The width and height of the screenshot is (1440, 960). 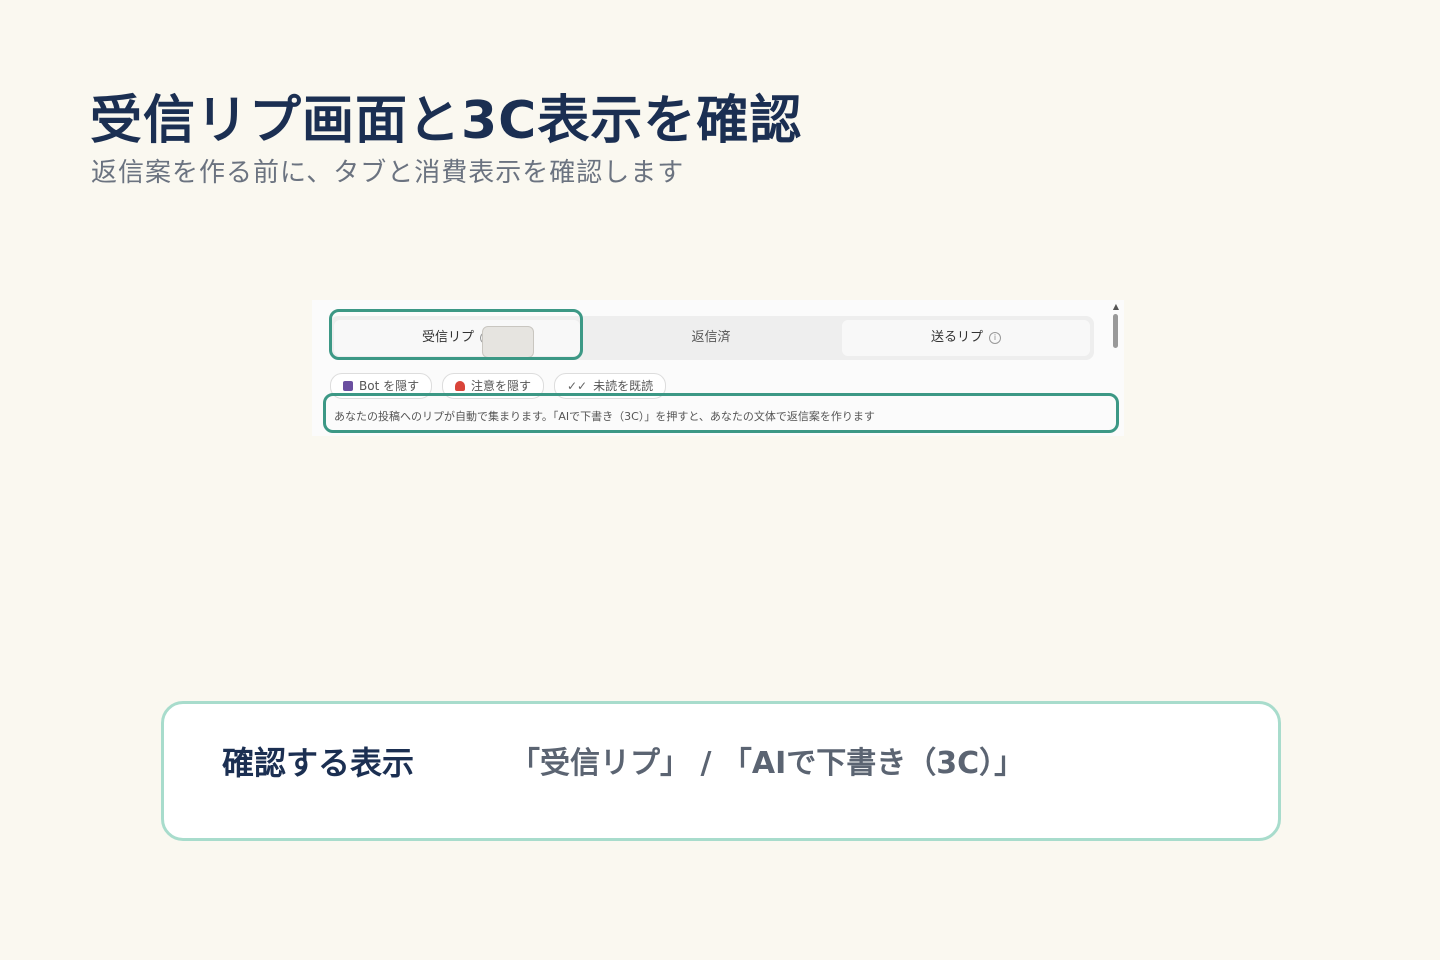 I want to click on tab-replied: 返信済, so click(x=711, y=338).